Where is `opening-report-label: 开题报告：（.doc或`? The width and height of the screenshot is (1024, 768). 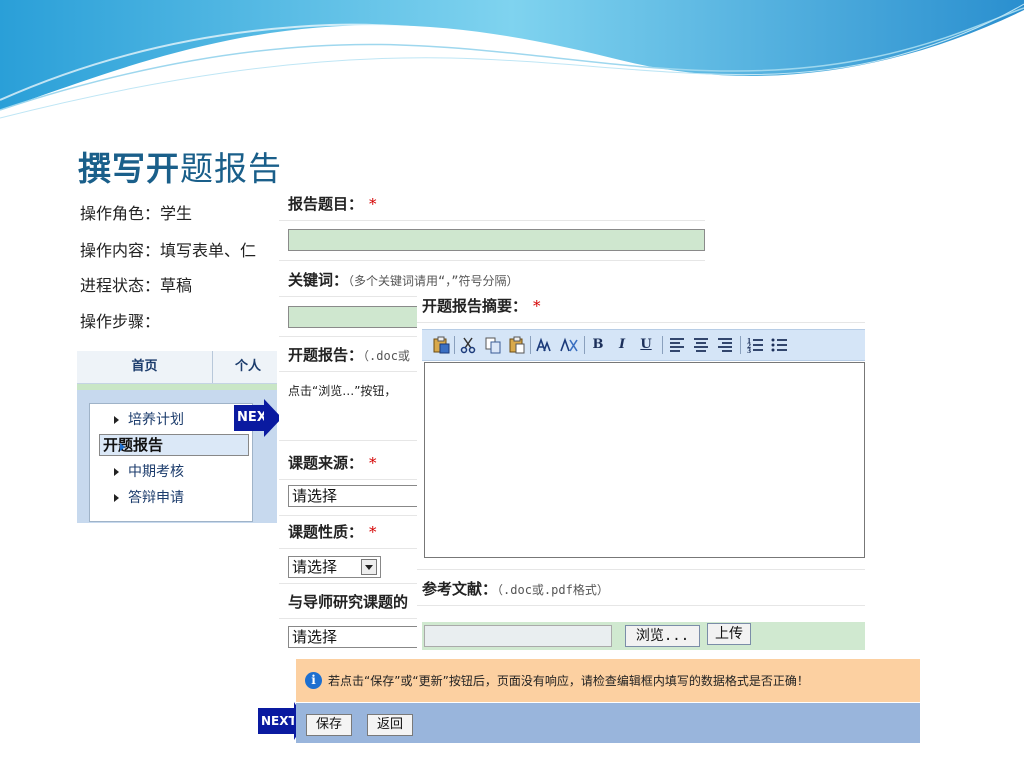
opening-report-label: 开题报告：（.doc或 is located at coordinates (349, 355).